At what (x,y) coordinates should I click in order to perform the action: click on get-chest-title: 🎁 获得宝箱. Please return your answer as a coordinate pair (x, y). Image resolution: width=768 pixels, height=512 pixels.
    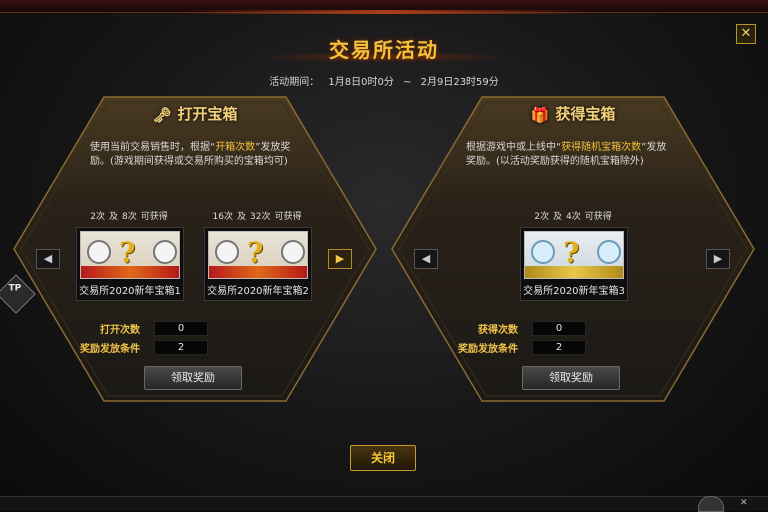
    Looking at the image, I should click on (573, 113).